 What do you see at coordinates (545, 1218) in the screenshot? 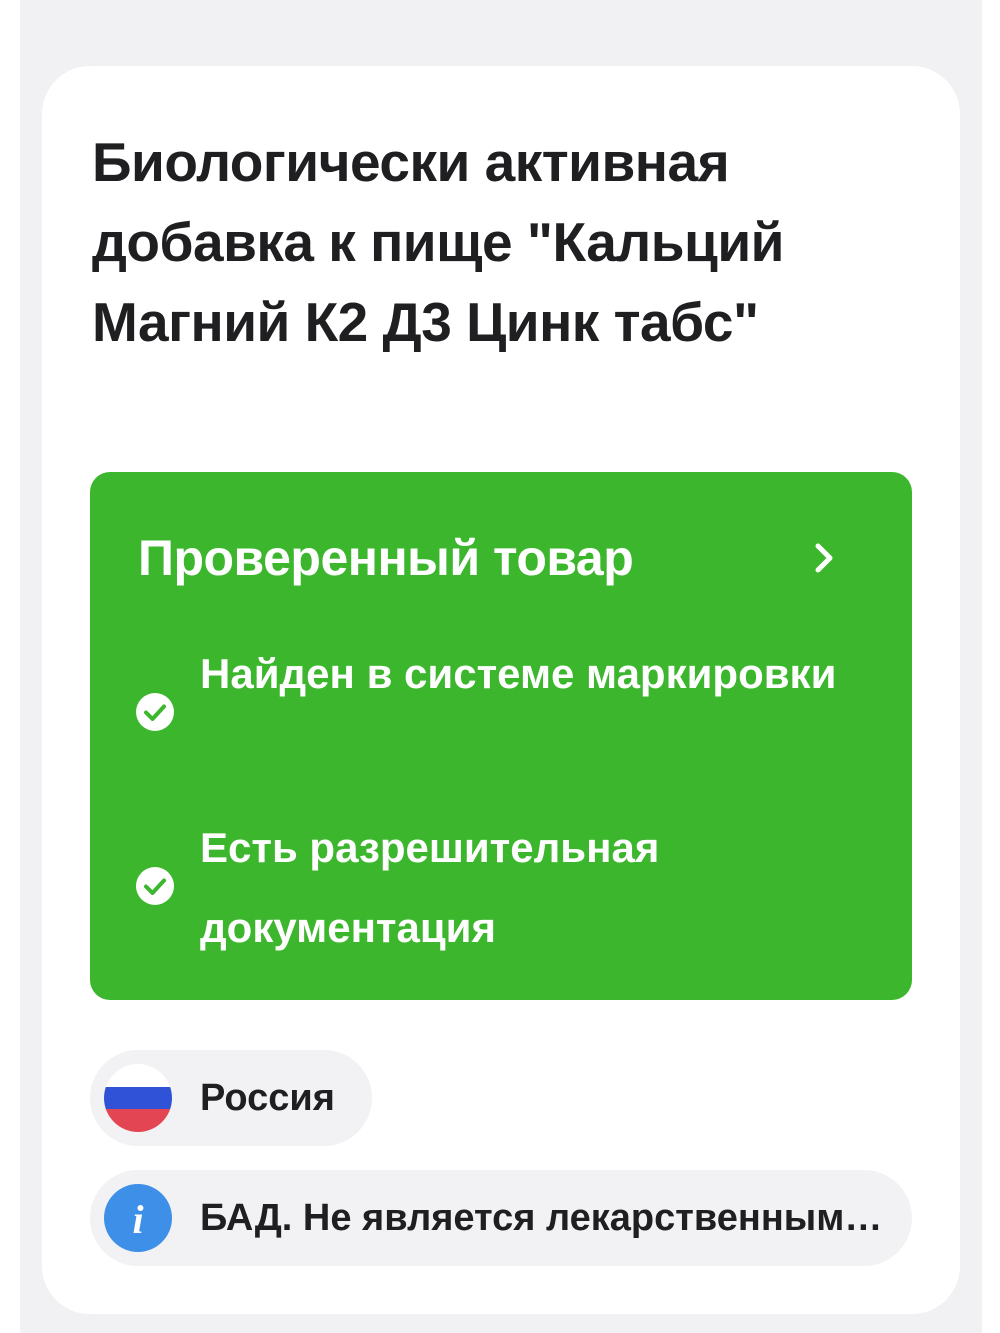
I see `supplement-notice-text: БАД. Не является лекарственным средством` at bounding box center [545, 1218].